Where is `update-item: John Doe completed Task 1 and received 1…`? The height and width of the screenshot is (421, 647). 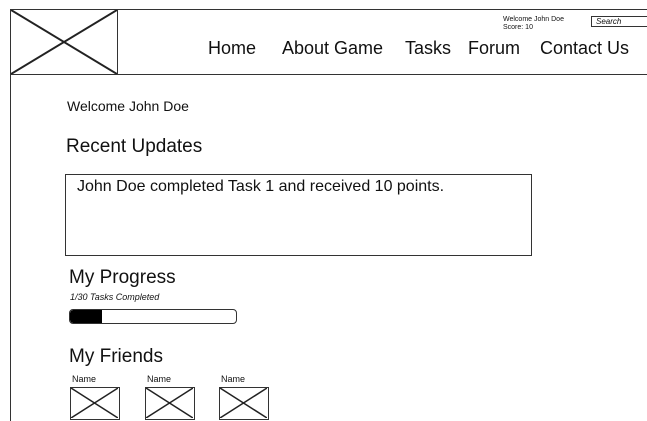 update-item: John Doe completed Task 1 and received 1… is located at coordinates (261, 186).